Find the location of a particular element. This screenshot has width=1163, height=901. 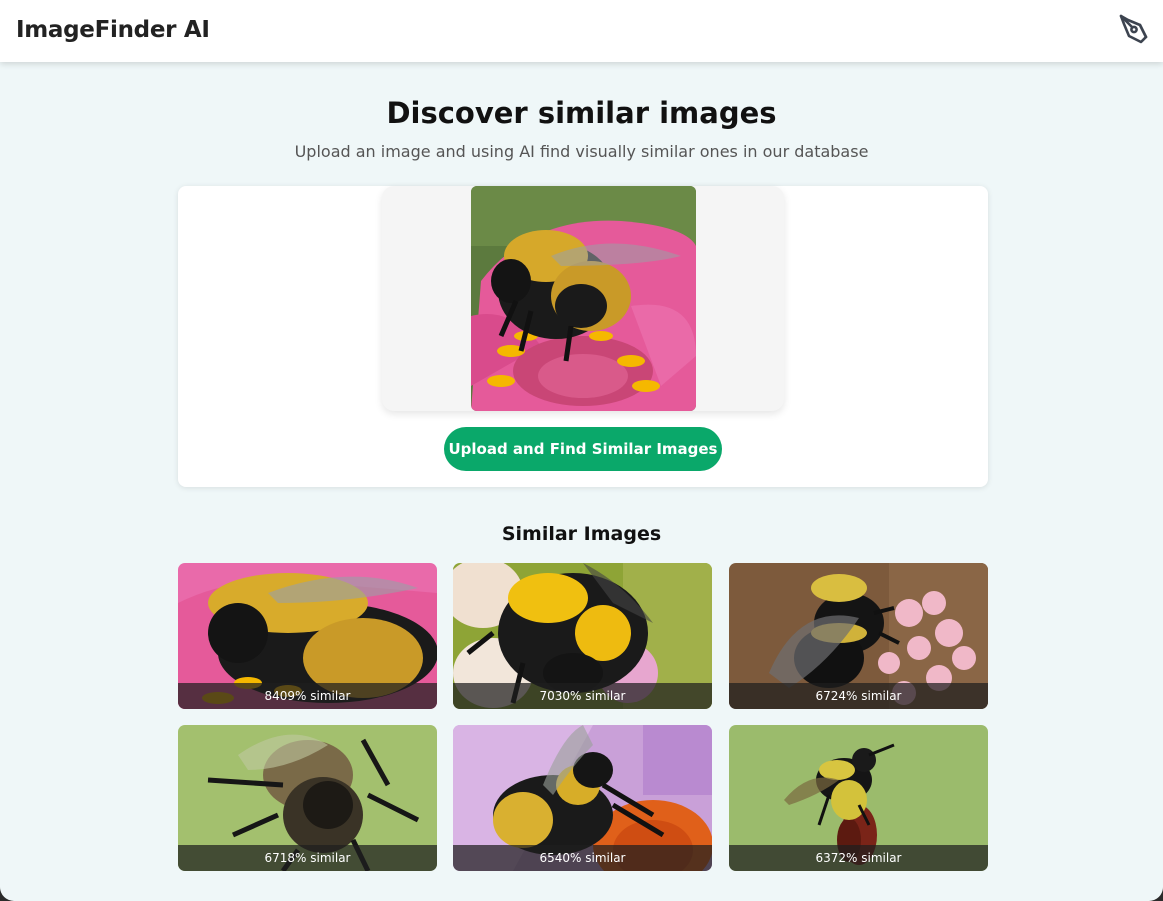

navbar: ImageFinder AI is located at coordinates (581, 31).